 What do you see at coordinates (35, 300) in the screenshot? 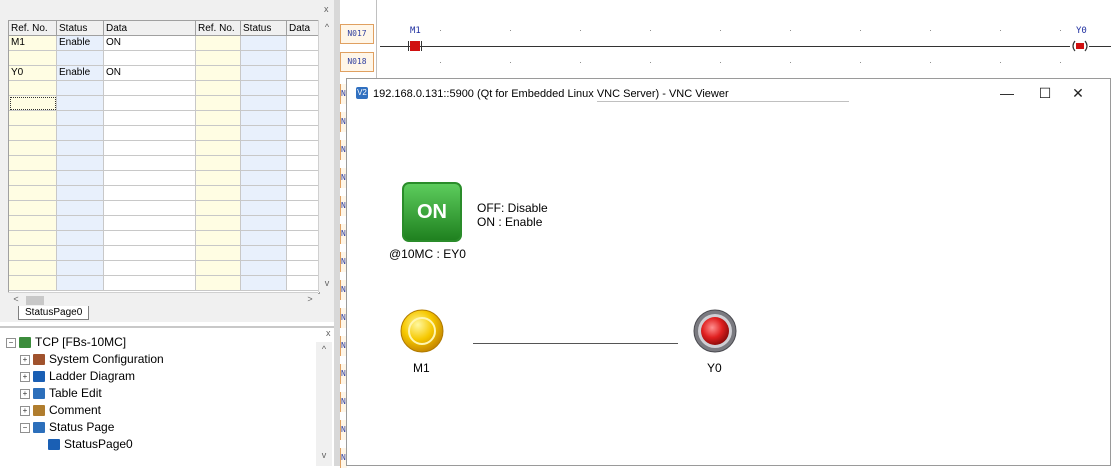
I see `scroll-thumb` at bounding box center [35, 300].